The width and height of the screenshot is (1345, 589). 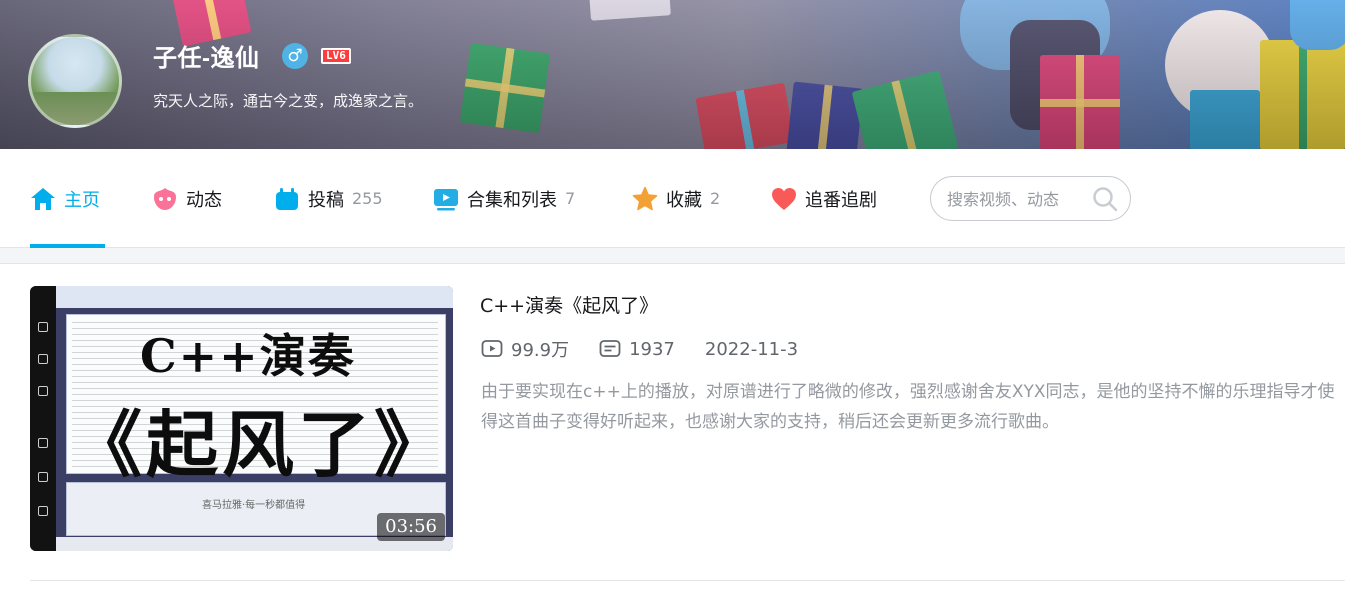 I want to click on danmaku-count-value: 1937, so click(x=652, y=349).